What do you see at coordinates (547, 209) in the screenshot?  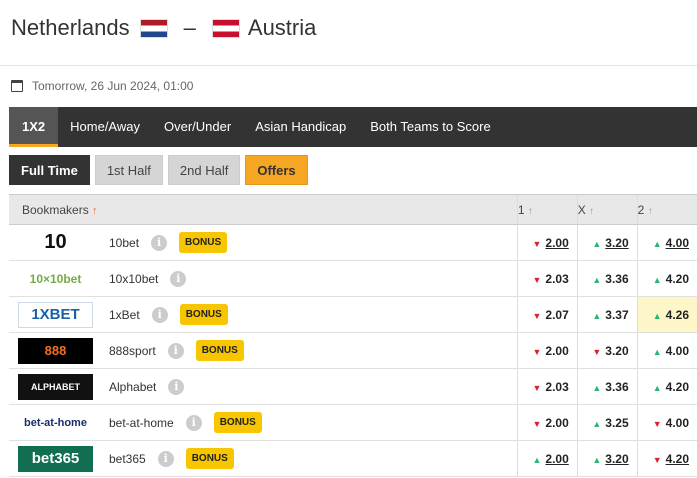 I see `header-home-odds: 1 ↑` at bounding box center [547, 209].